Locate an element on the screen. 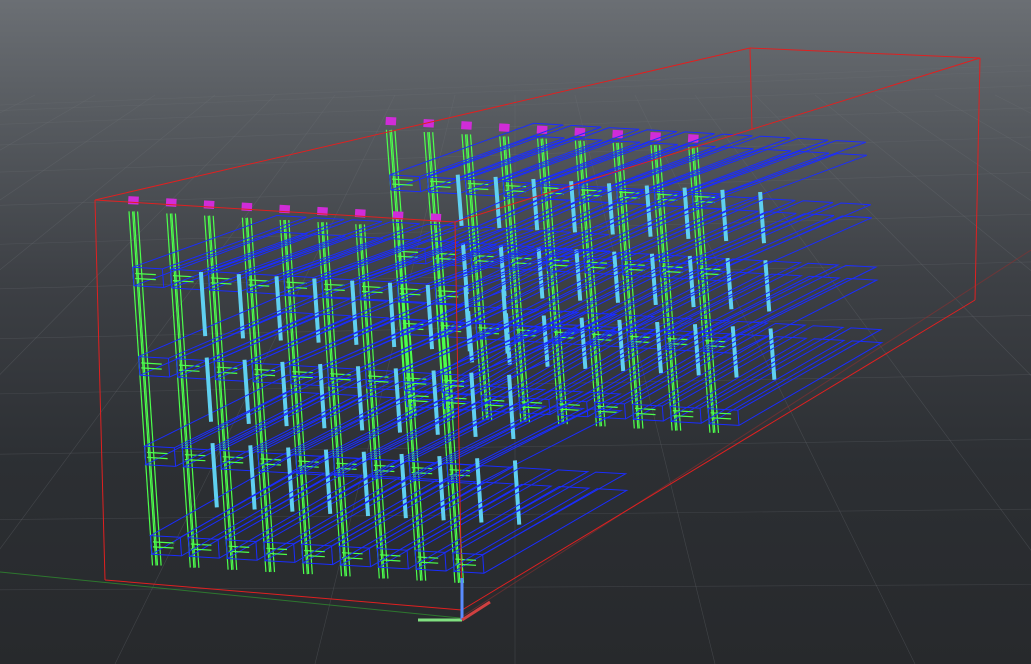  gizmo-axis-x is located at coordinates (476, 611).